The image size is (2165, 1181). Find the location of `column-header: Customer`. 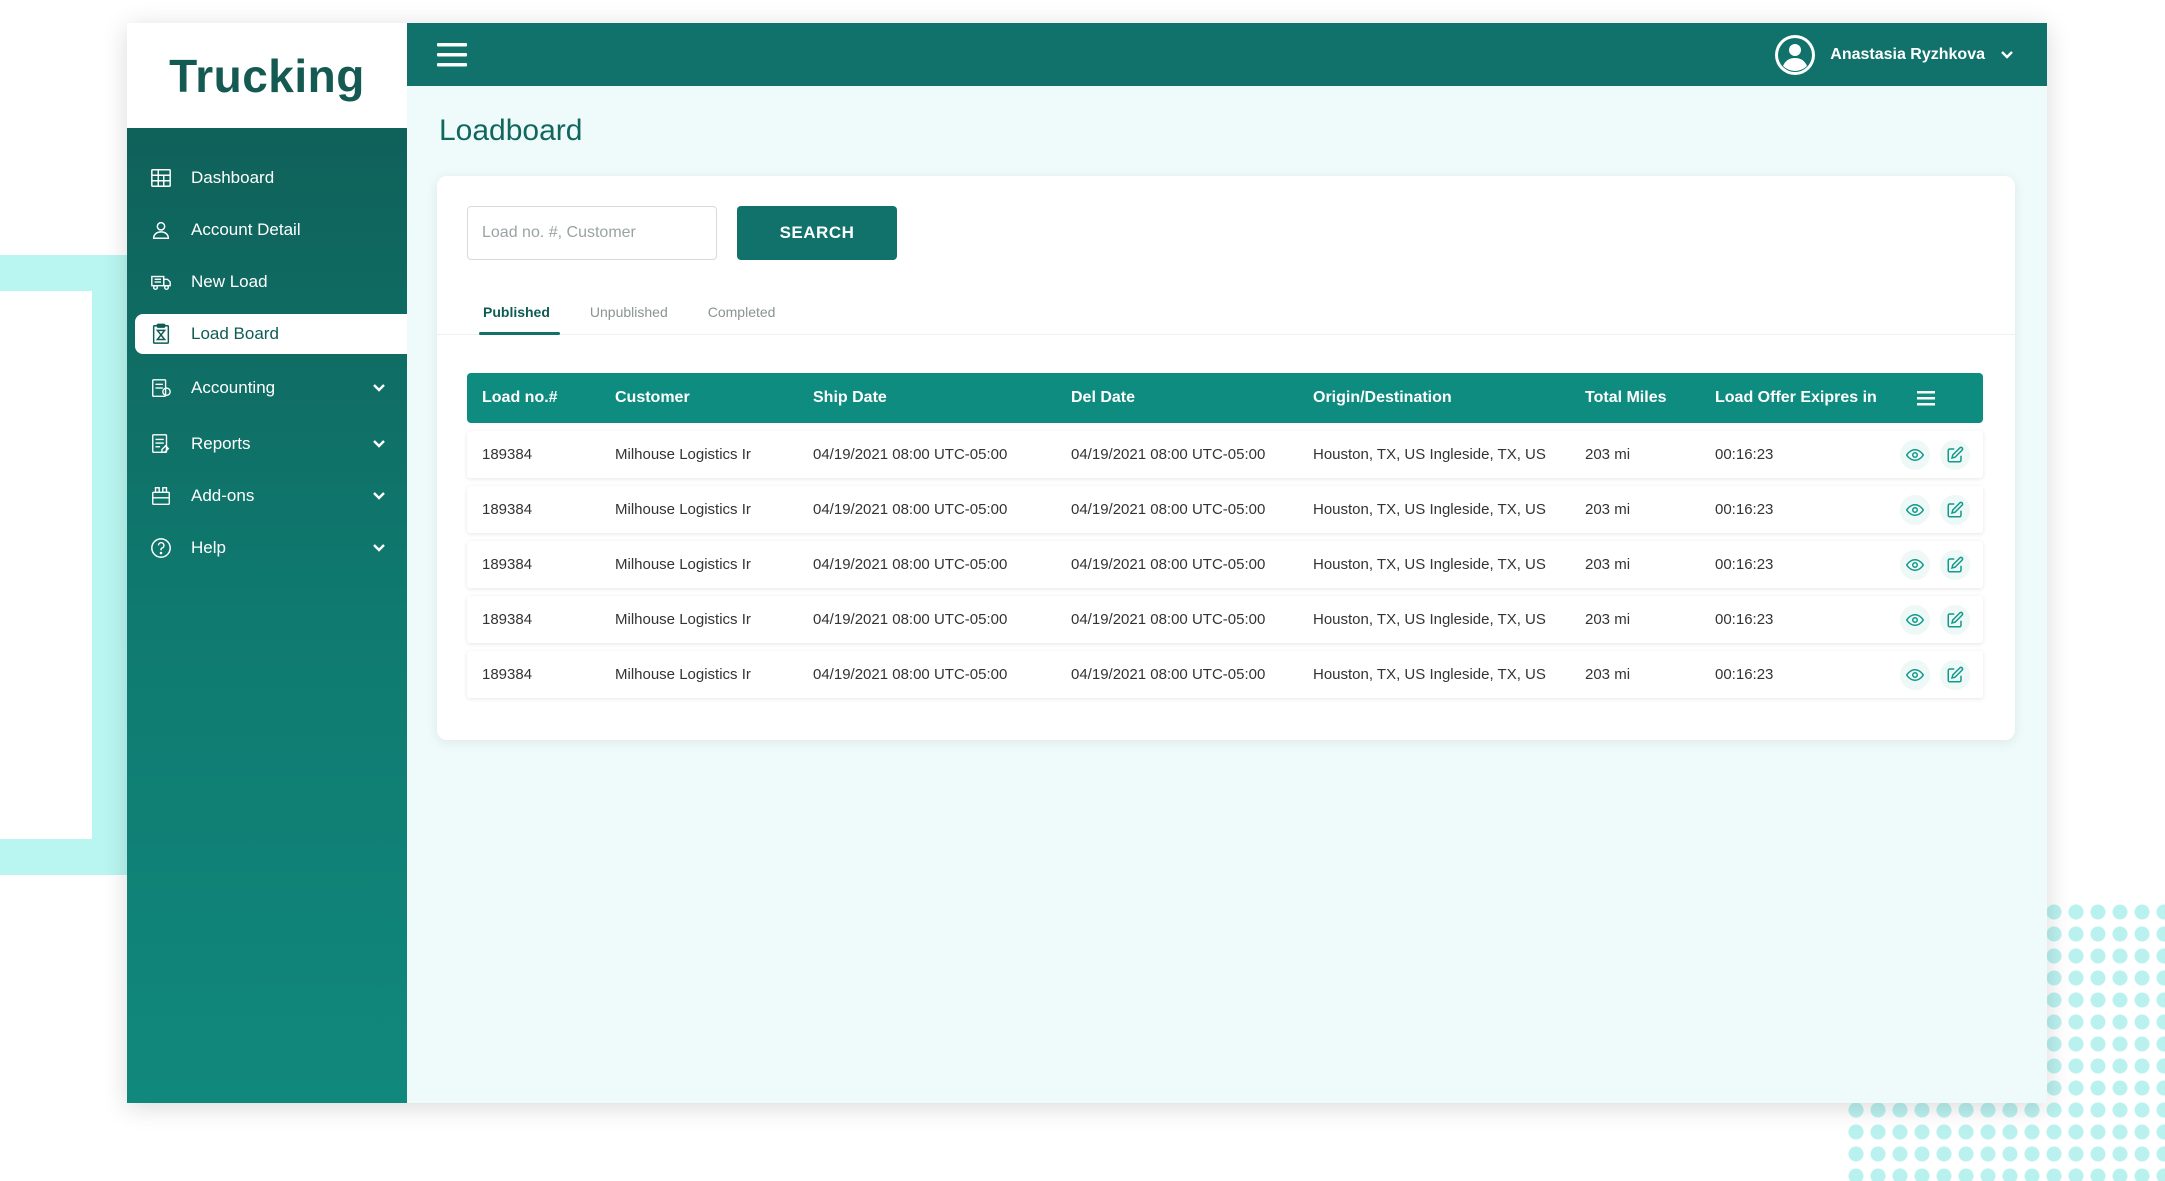

column-header: Customer is located at coordinates (699, 398).